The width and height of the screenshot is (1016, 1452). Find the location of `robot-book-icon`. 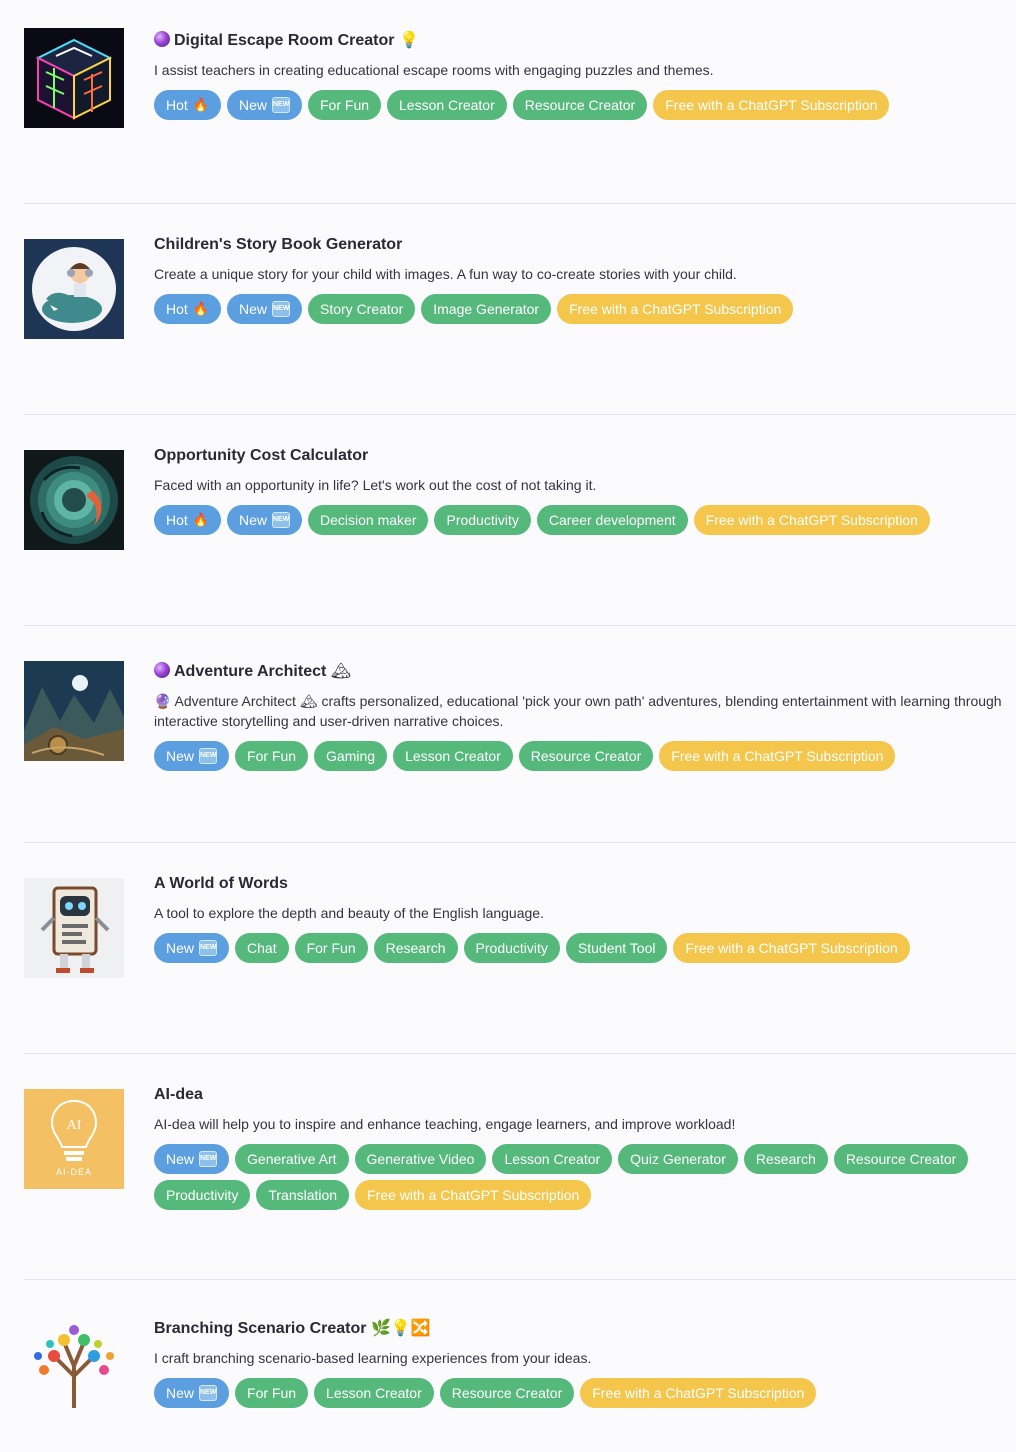

robot-book-icon is located at coordinates (74, 928).